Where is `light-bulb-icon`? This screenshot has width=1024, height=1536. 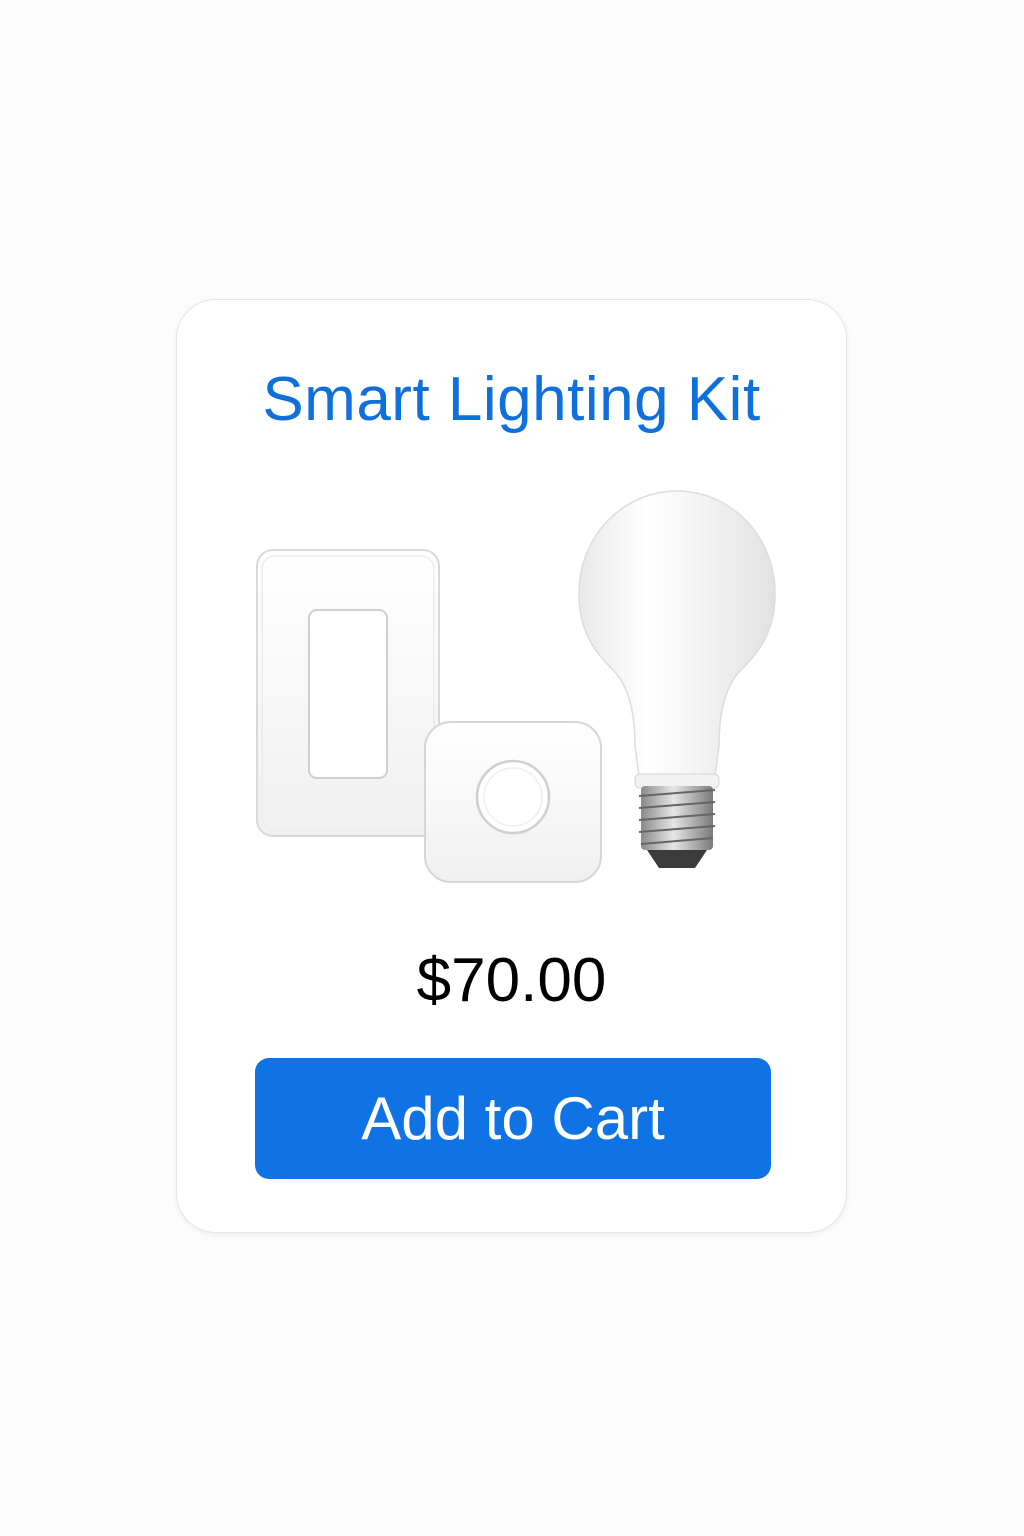 light-bulb-icon is located at coordinates (677, 679).